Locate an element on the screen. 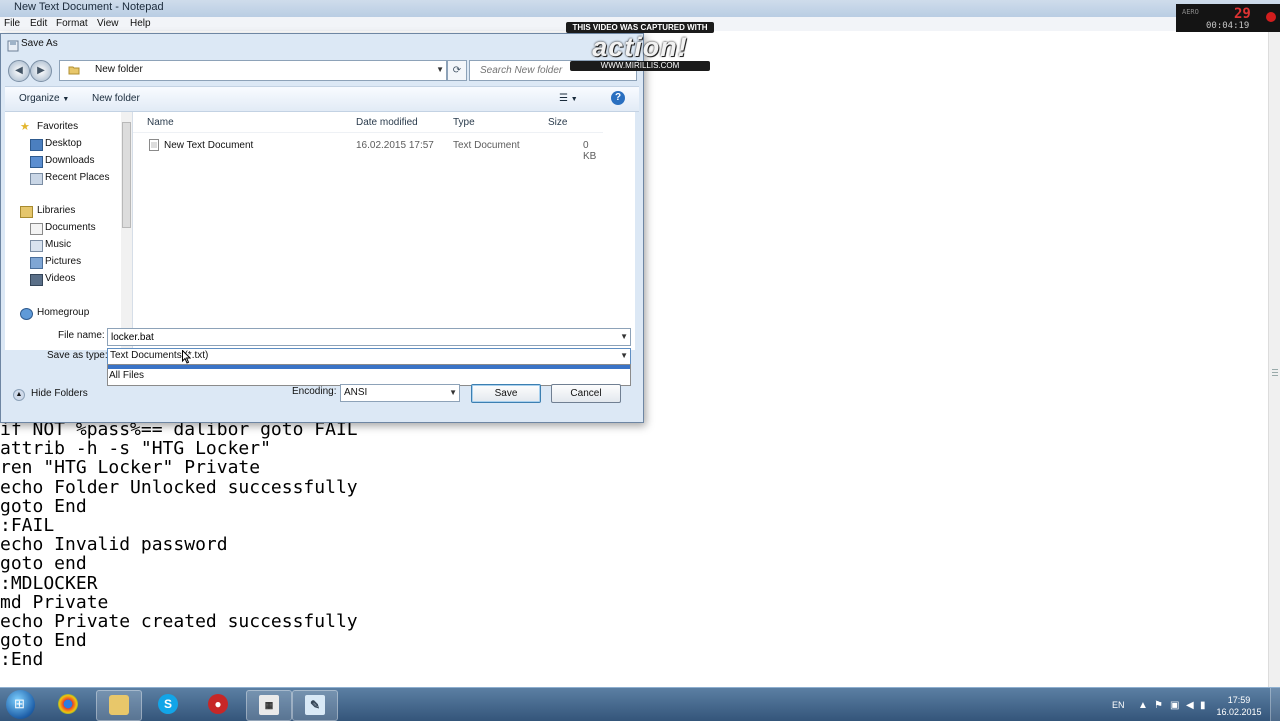 The width and height of the screenshot is (1280, 721). nav-recent-places: Recent Places is located at coordinates (63, 178).